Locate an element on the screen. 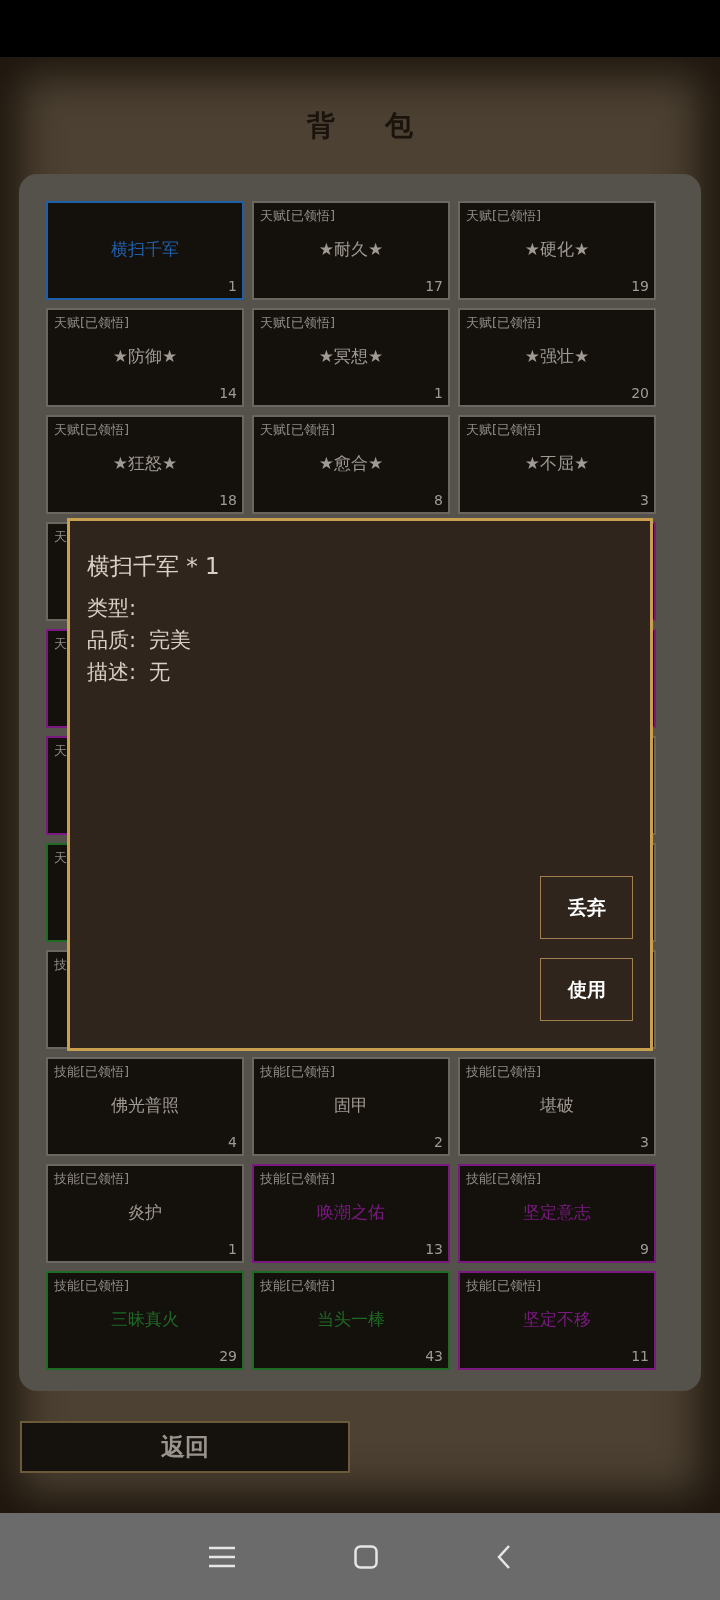 The image size is (720, 1600). item-slot: 天赋[已领悟] ★硬化★ 19 is located at coordinates (557, 250).